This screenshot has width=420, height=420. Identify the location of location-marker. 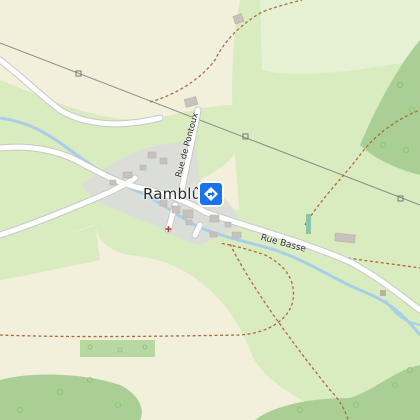
(211, 194).